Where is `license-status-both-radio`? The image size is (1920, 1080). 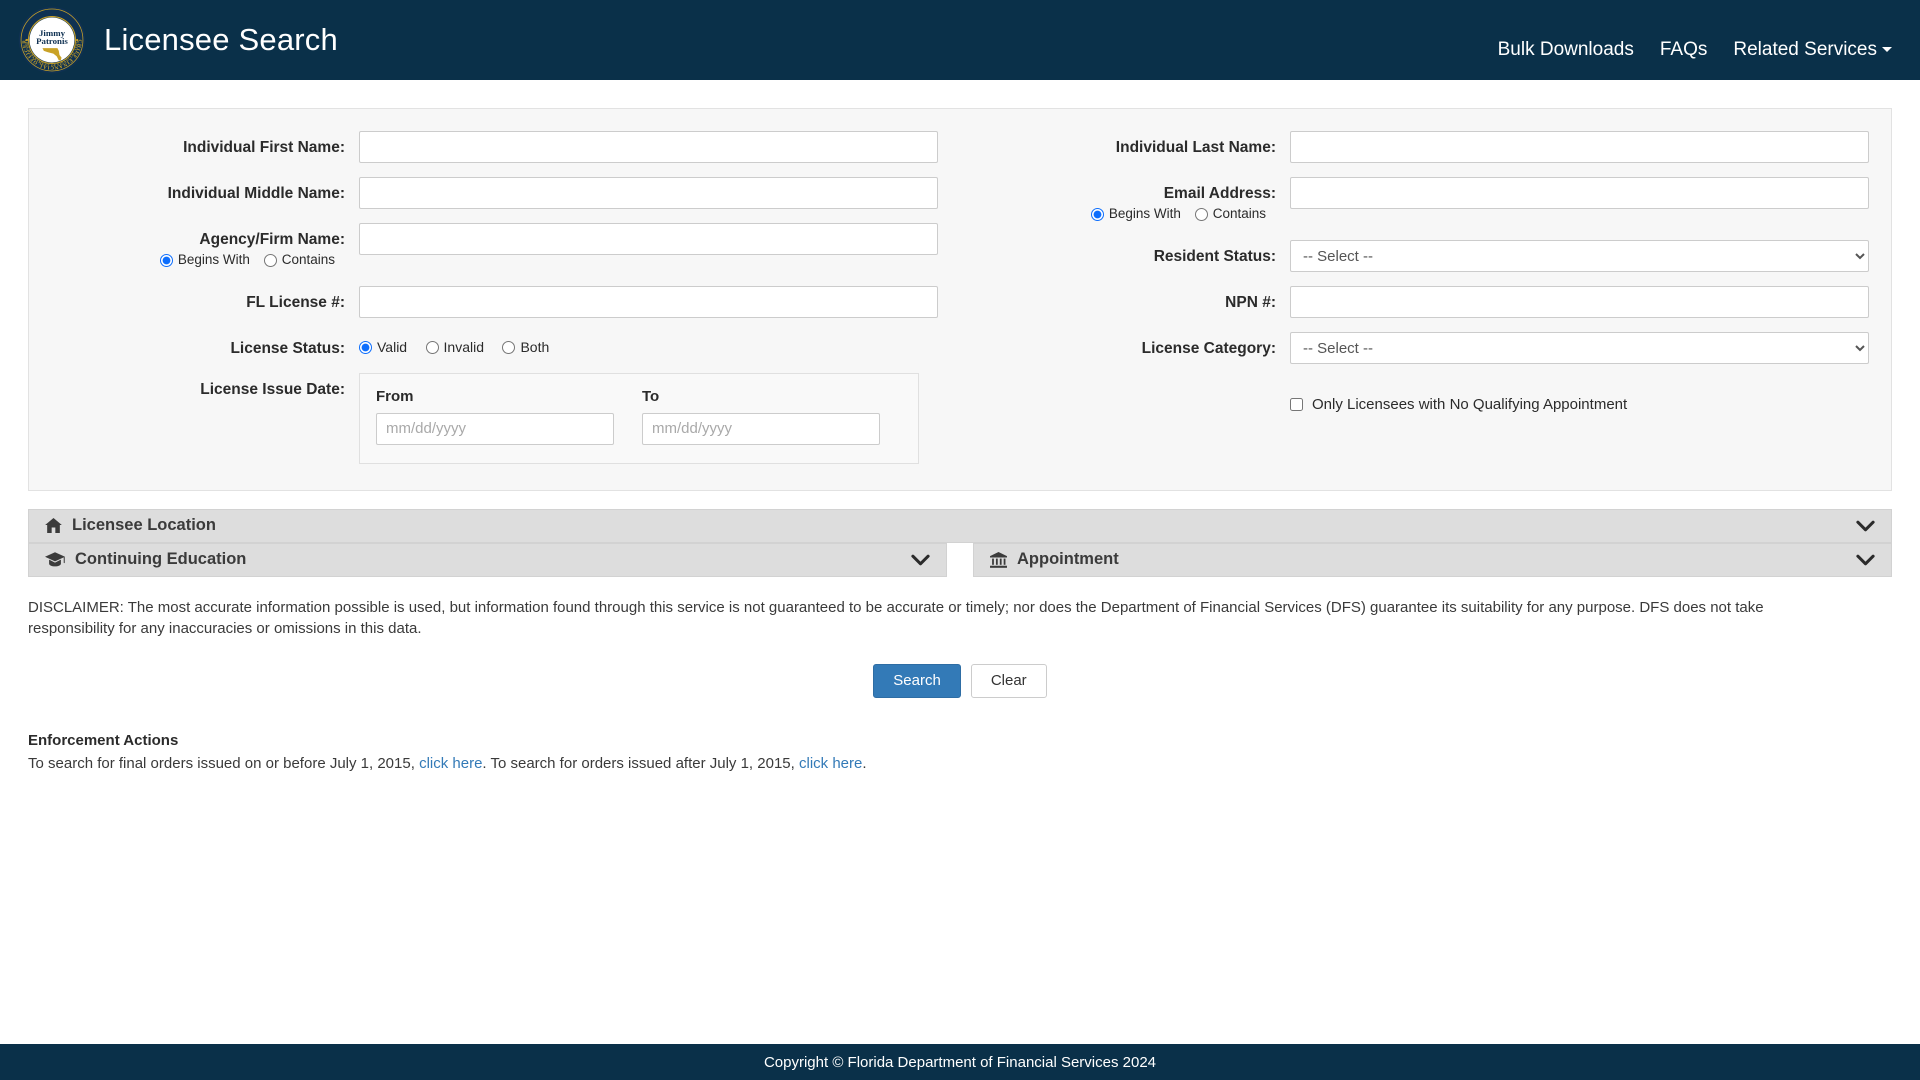 license-status-both-radio is located at coordinates (509, 347).